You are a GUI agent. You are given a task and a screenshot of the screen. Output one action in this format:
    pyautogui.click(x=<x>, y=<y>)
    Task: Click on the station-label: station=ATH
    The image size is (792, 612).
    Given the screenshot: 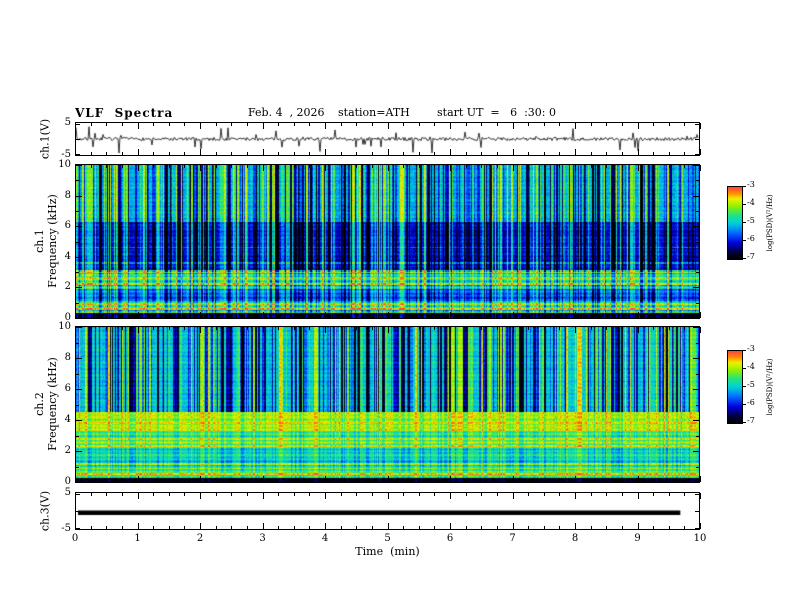 What is the action you would take?
    pyautogui.click(x=374, y=112)
    